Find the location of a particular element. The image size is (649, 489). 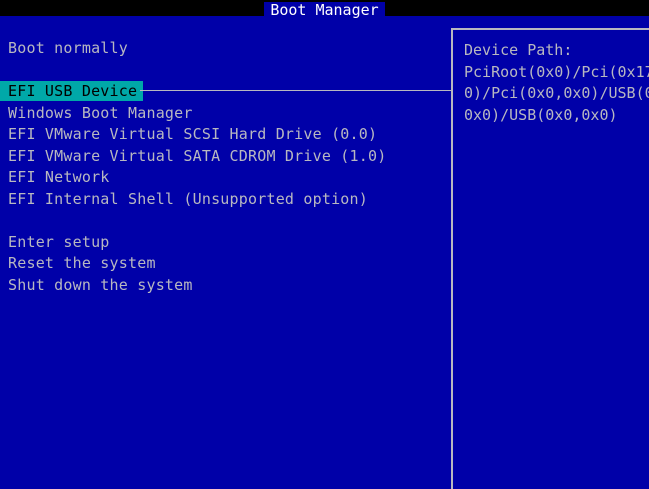

menu-item-boot-normally: Boot normally is located at coordinates (68, 48).